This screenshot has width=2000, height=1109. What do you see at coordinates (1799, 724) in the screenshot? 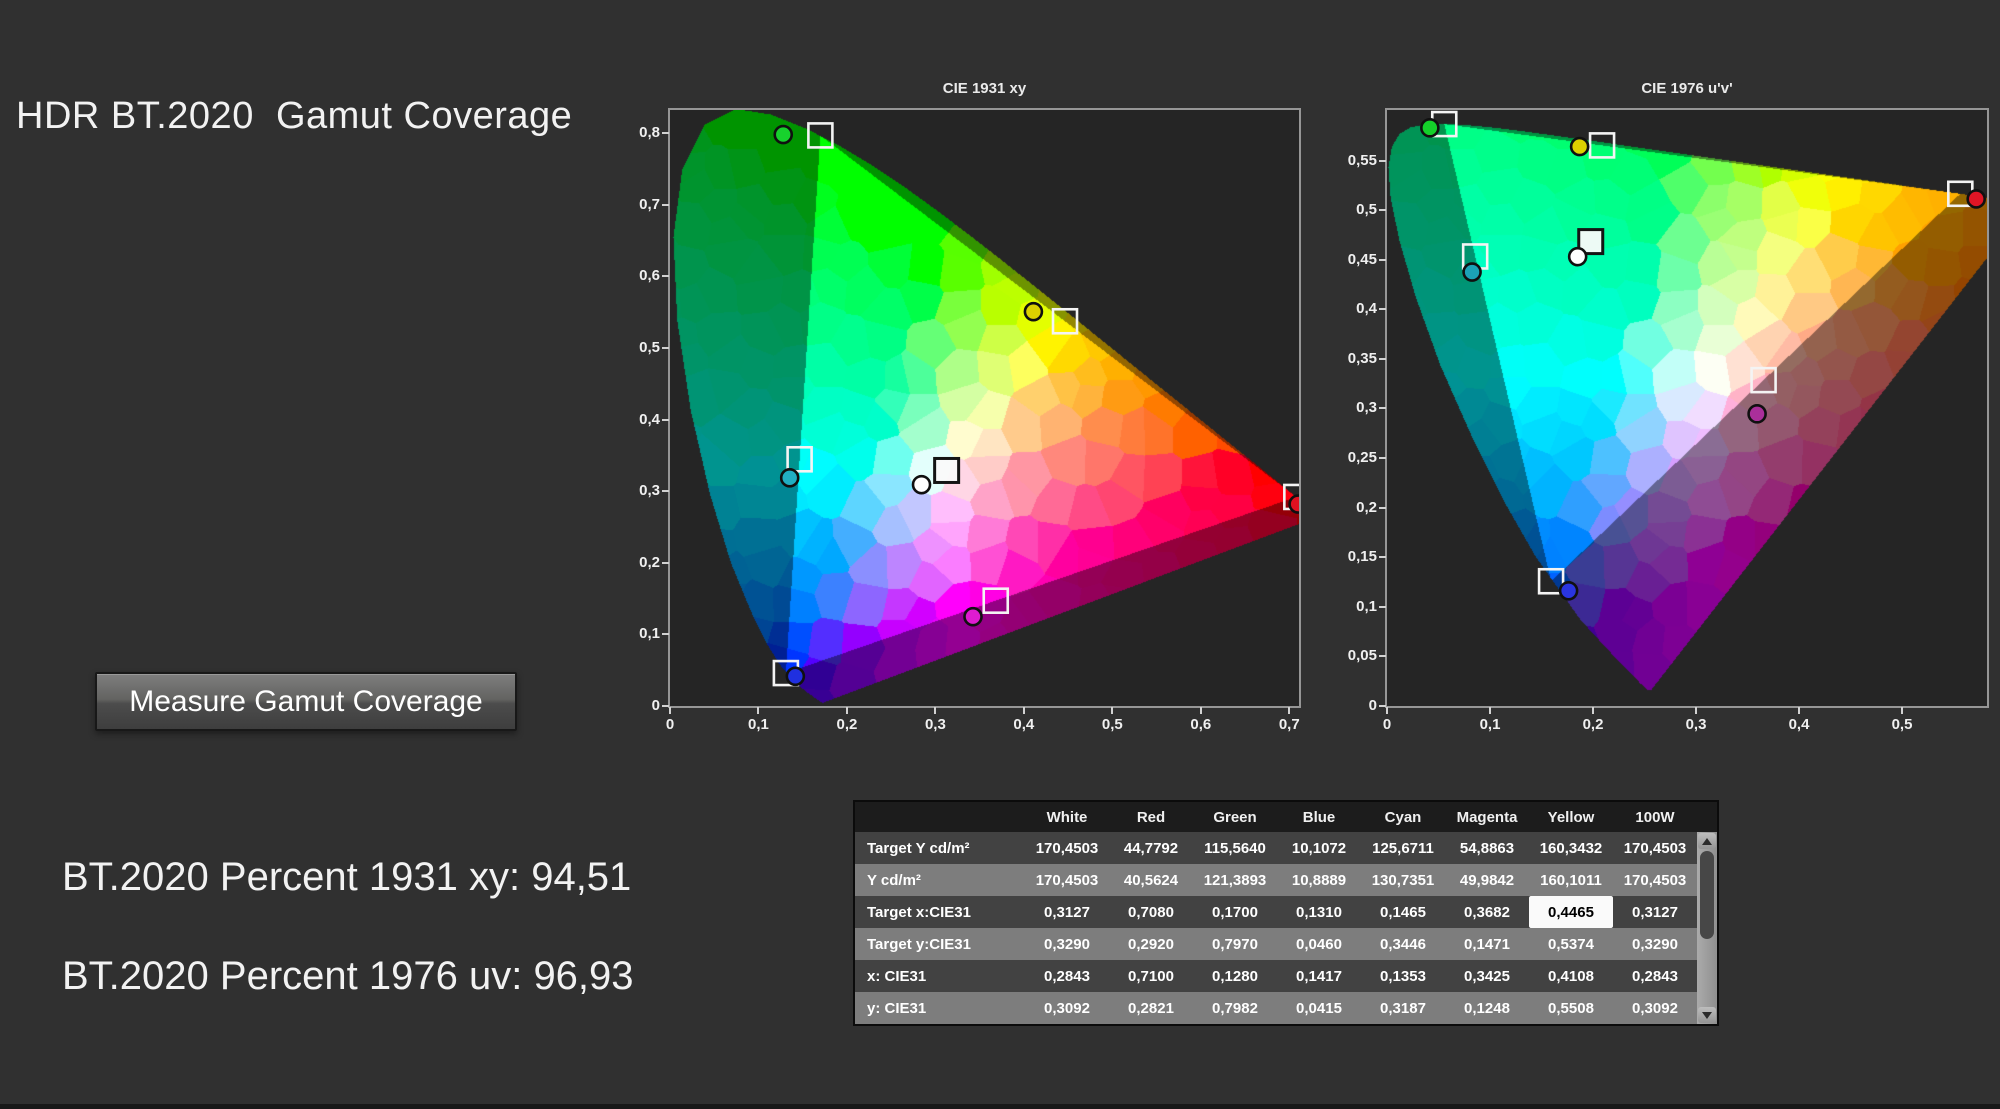
I see `x-axis-tick-label: 0,4` at bounding box center [1799, 724].